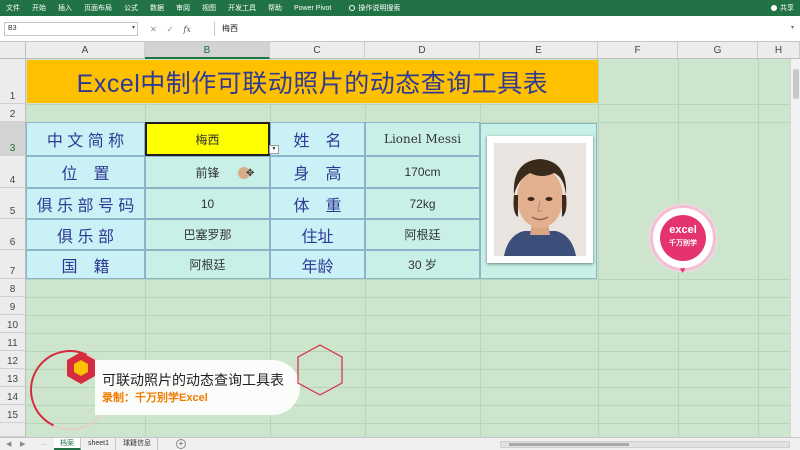 Image resolution: width=800 pixels, height=450 pixels. I want to click on row-header-2: 2, so click(13, 113).